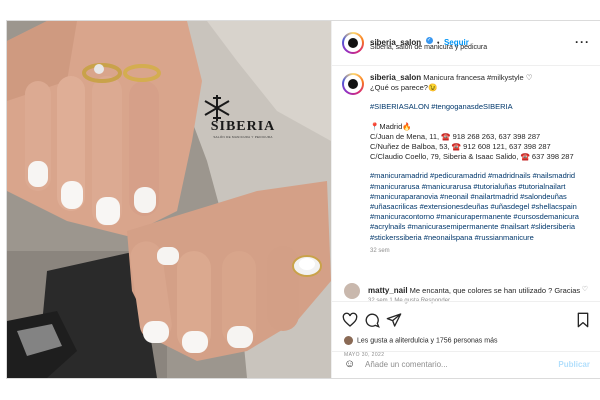 Image resolution: width=600 pixels, height=400 pixels. I want to click on caption-time: 32 sem, so click(480, 251).